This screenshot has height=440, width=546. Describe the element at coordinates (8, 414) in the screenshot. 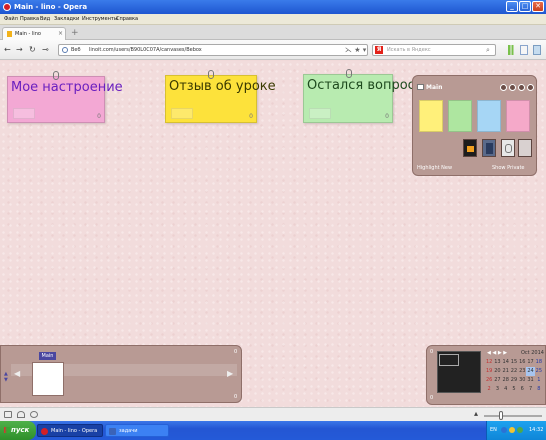

I see `panel-toggle-icon` at that location.